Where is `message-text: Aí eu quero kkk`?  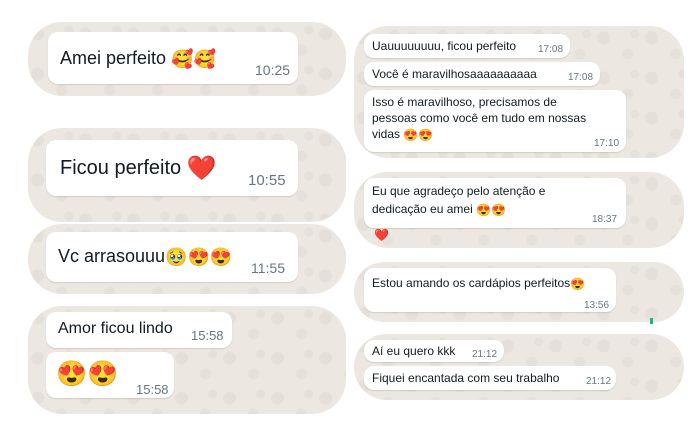 message-text: Aí eu quero kkk is located at coordinates (414, 351).